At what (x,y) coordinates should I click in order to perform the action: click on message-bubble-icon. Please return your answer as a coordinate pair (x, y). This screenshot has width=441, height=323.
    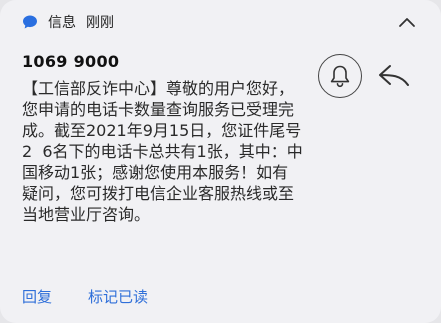
    Looking at the image, I should click on (30, 22).